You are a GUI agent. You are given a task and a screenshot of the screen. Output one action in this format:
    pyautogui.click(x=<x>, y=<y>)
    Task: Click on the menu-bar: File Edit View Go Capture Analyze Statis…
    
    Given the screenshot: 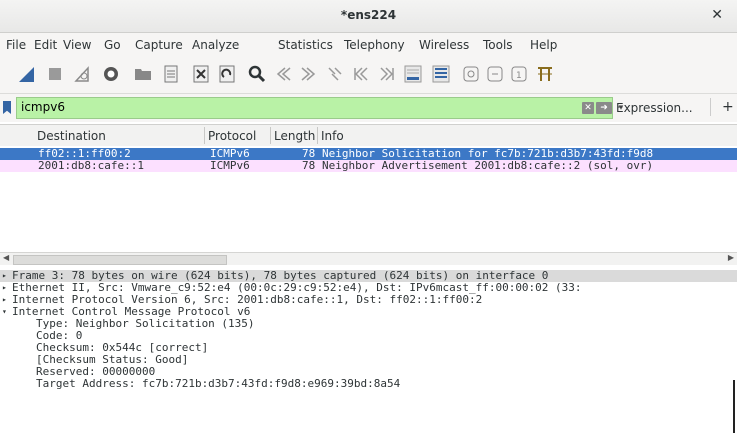 What is the action you would take?
    pyautogui.click(x=368, y=45)
    